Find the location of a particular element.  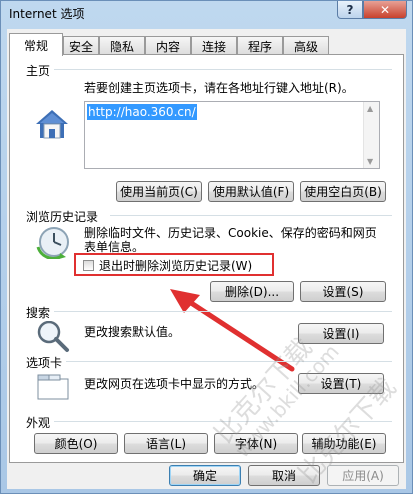

scroll-up-icon: ▲ is located at coordinates (370, 108).